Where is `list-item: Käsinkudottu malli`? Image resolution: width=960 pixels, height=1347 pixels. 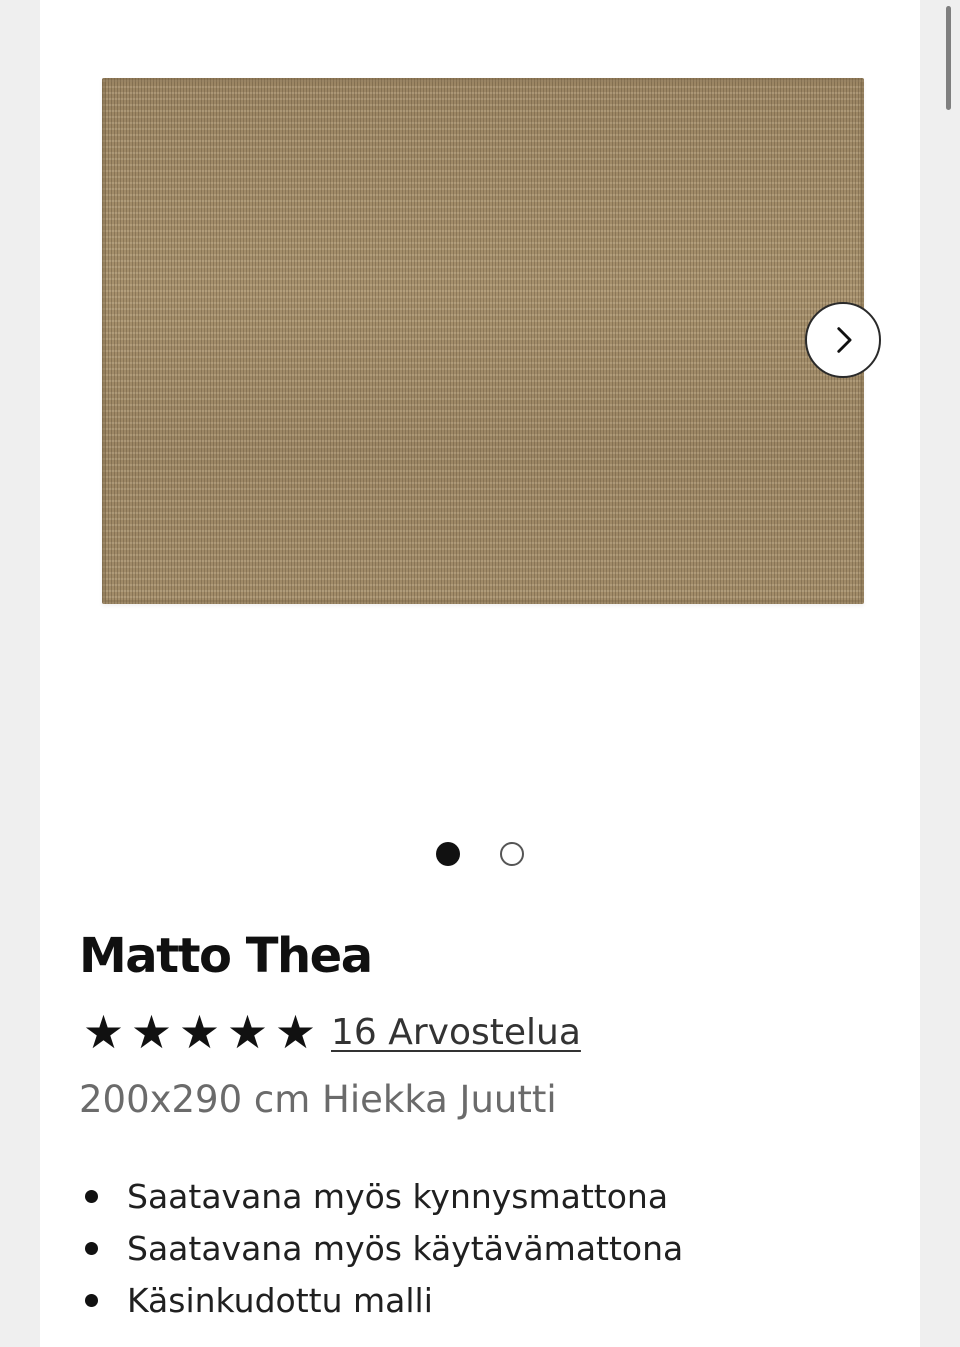 list-item: Käsinkudottu malli is located at coordinates (381, 1300).